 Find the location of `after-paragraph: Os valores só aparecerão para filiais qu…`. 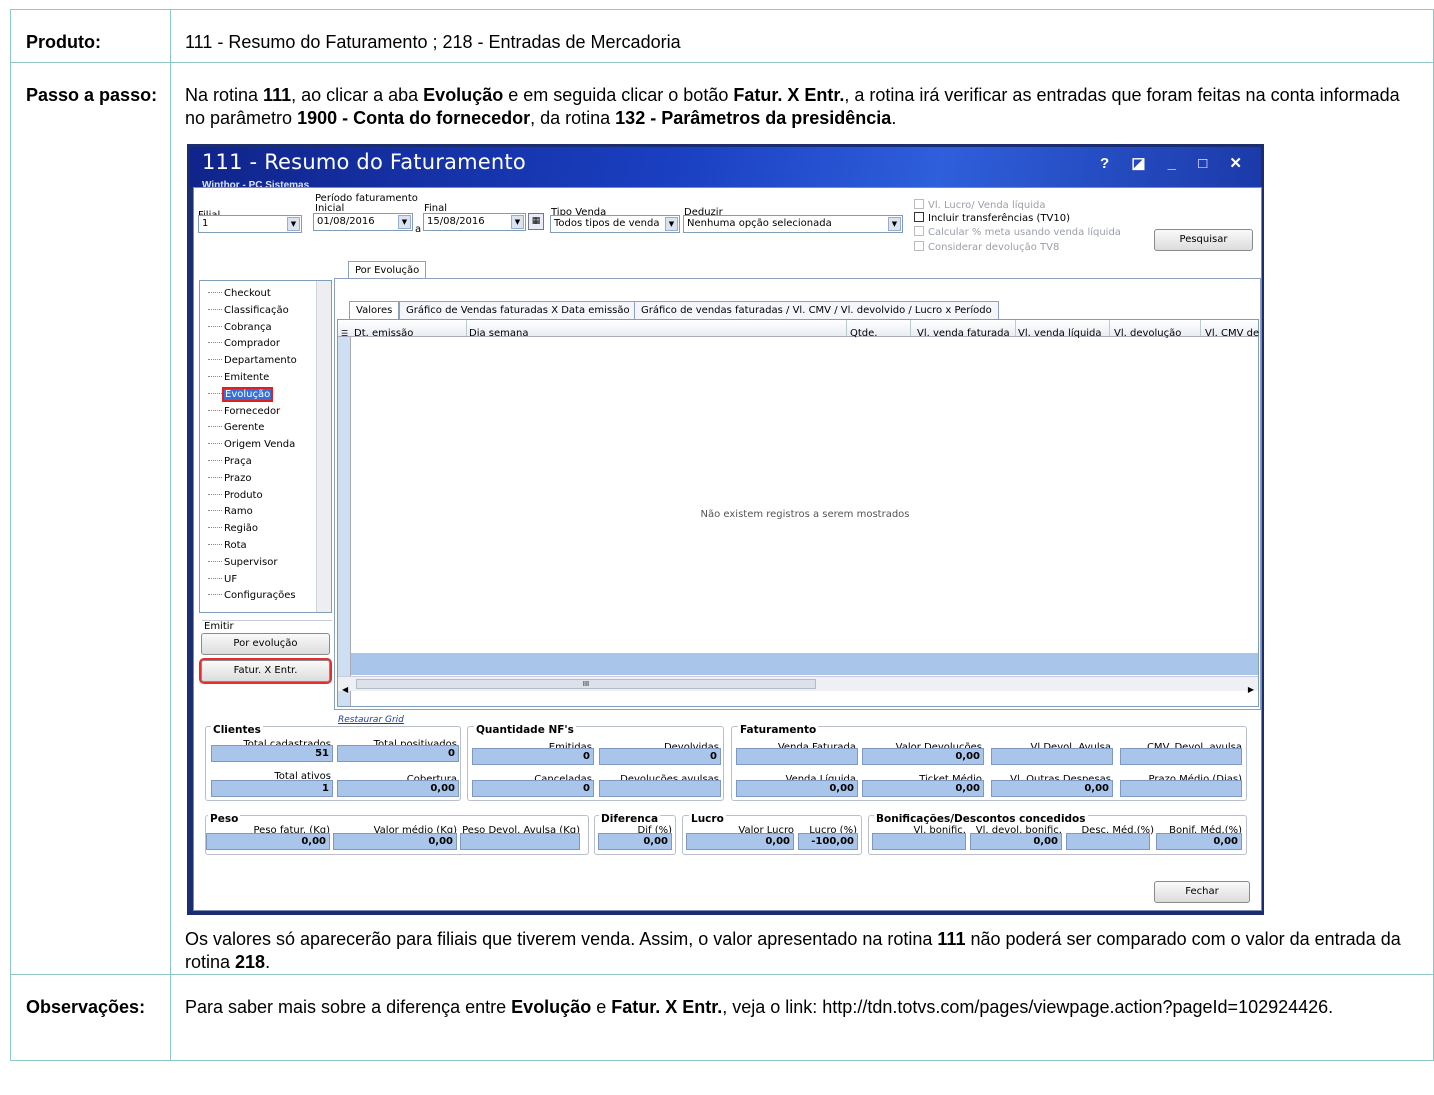

after-paragraph: Os valores só aparecerão para filiais qu… is located at coordinates (793, 950).